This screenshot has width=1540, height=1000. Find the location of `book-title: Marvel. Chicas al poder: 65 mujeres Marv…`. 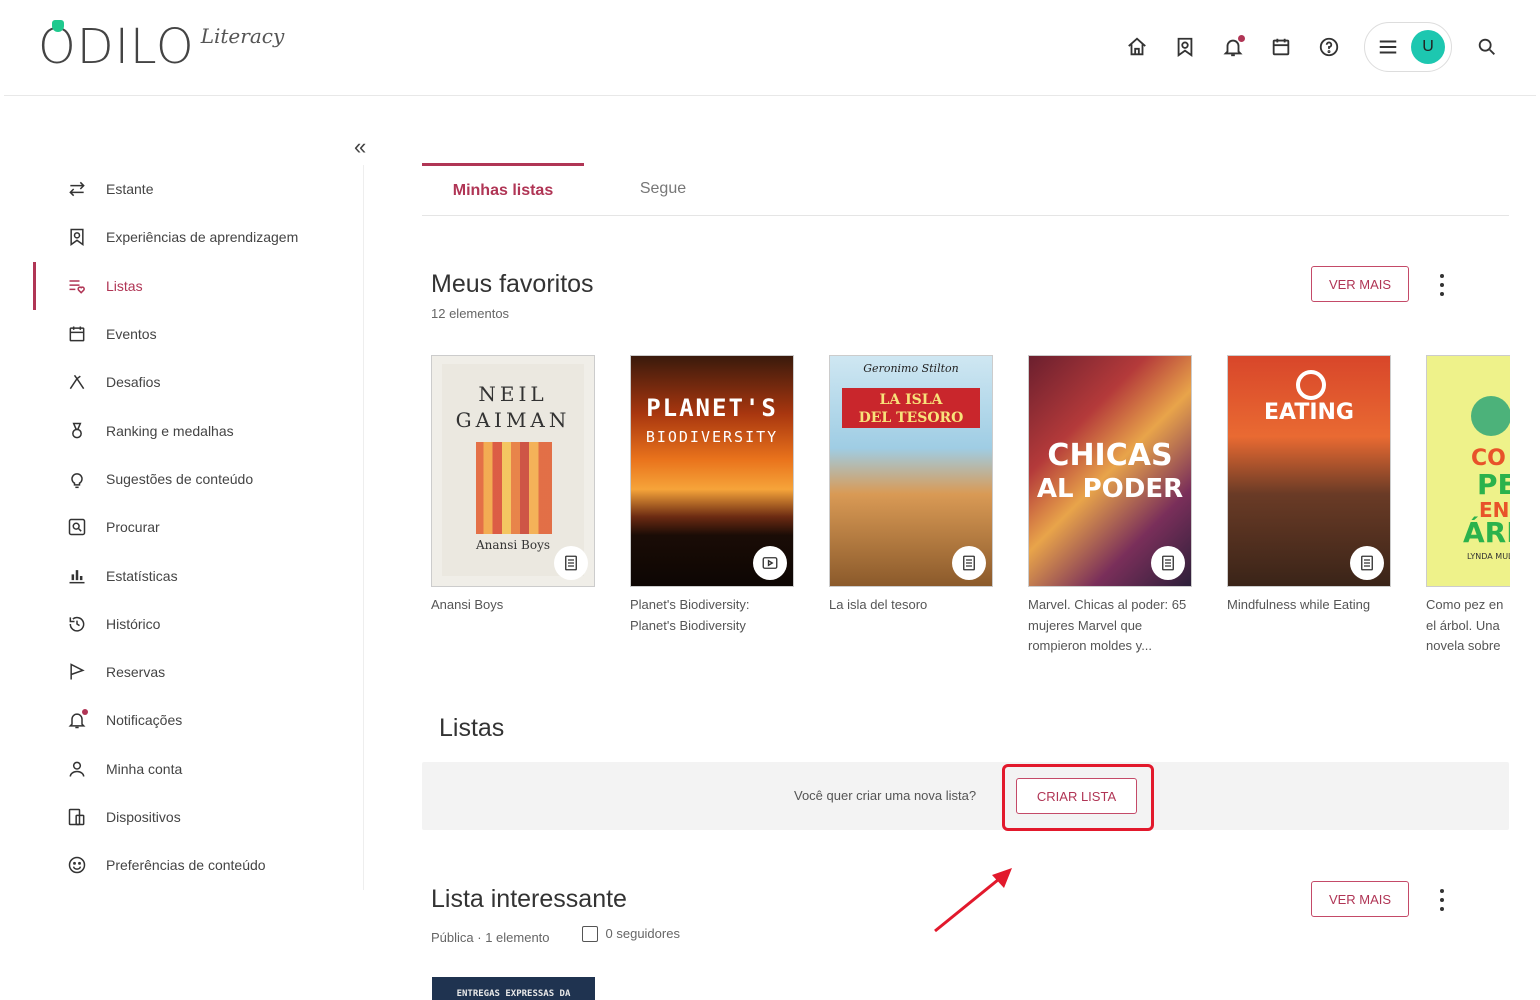

book-title: Marvel. Chicas al poder: 65 mujeres Marv… is located at coordinates (1110, 626).